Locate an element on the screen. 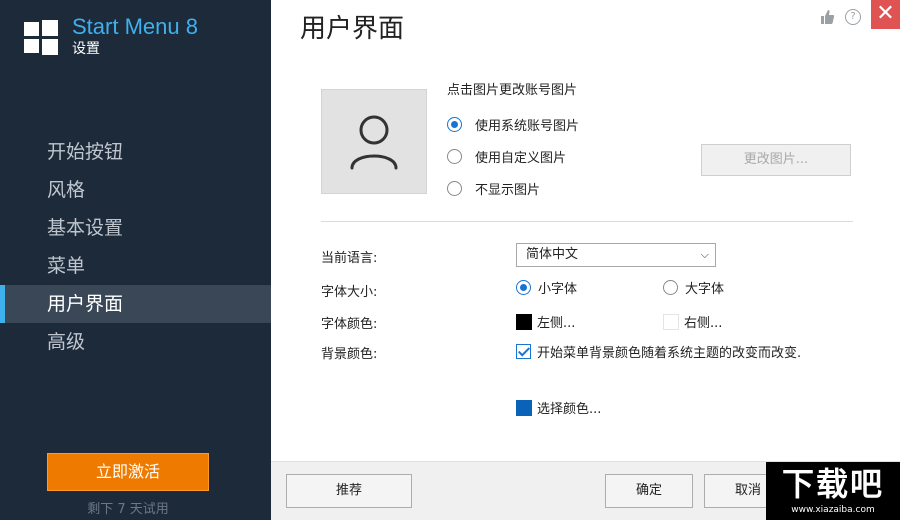  bg-follow-theme-option: 开始菜单背景颜色随着系统主题的改变而改变. is located at coordinates (658, 351).